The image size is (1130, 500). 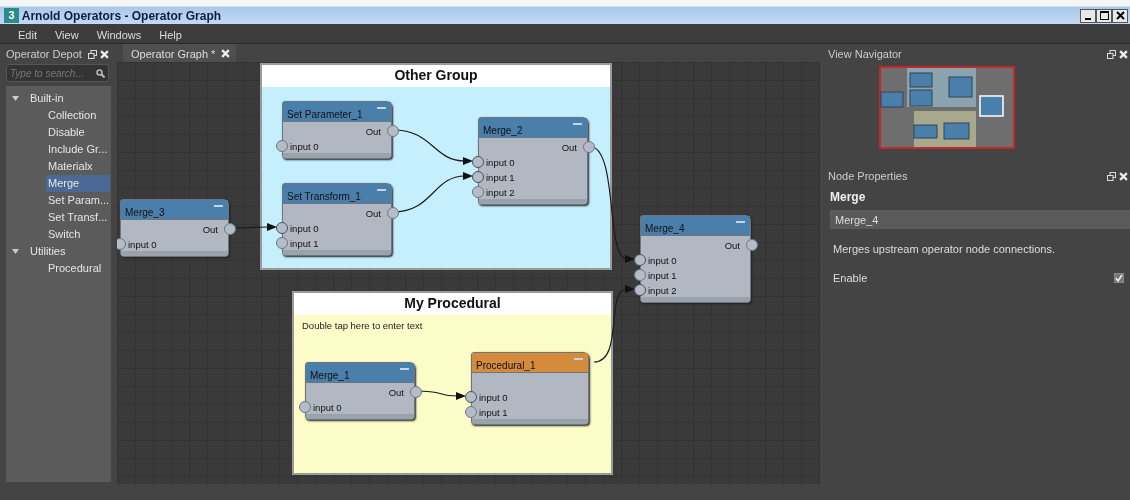 What do you see at coordinates (171, 33) in the screenshot?
I see `menu-item: Help` at bounding box center [171, 33].